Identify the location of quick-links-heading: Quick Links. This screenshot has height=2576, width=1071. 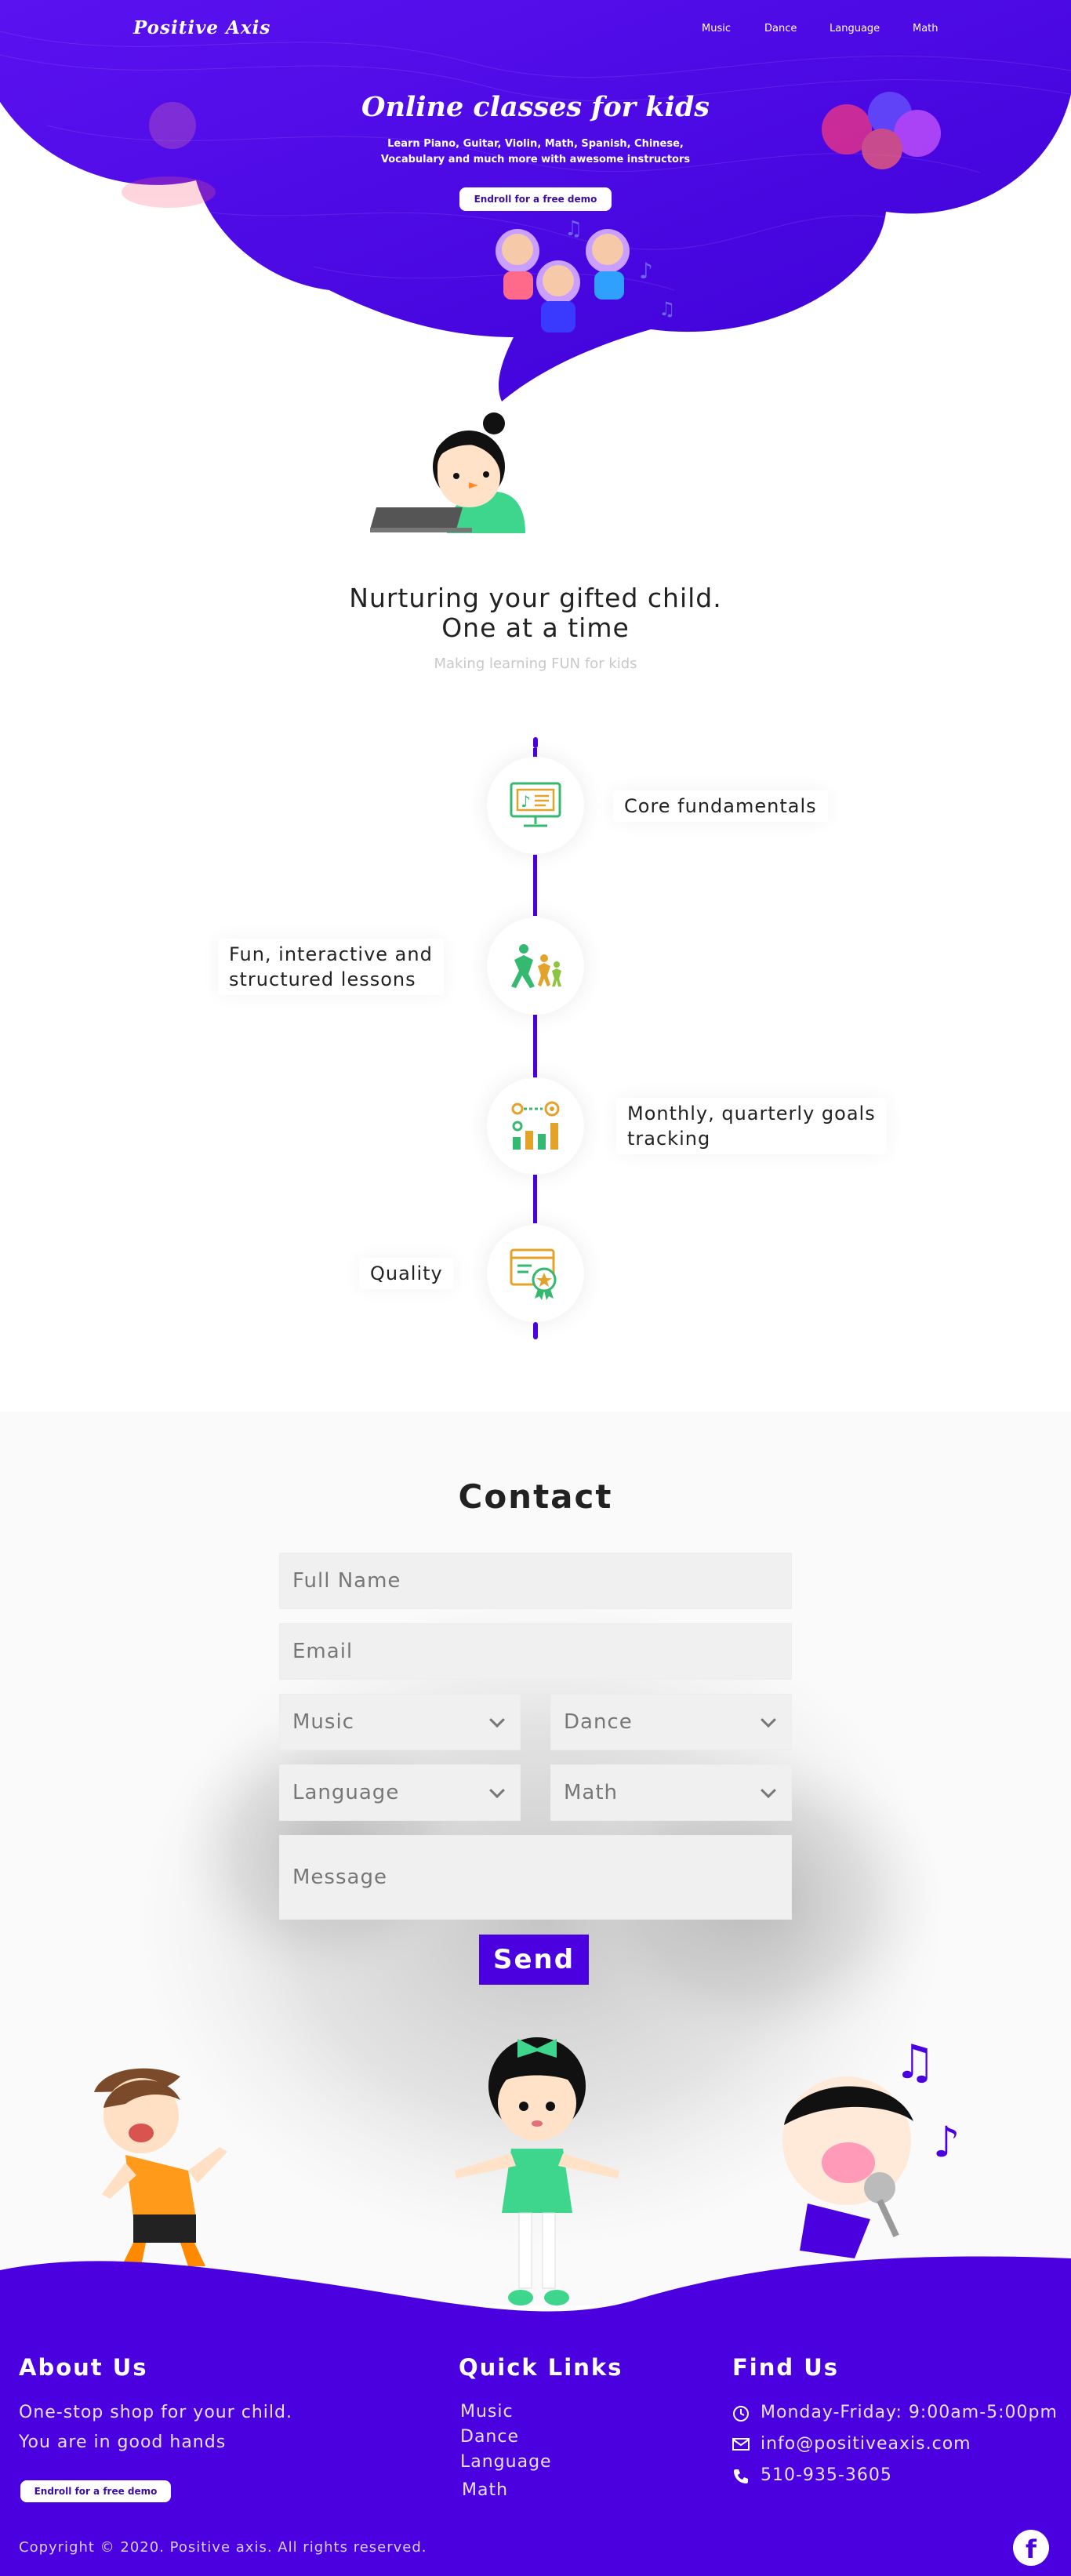
(541, 2367).